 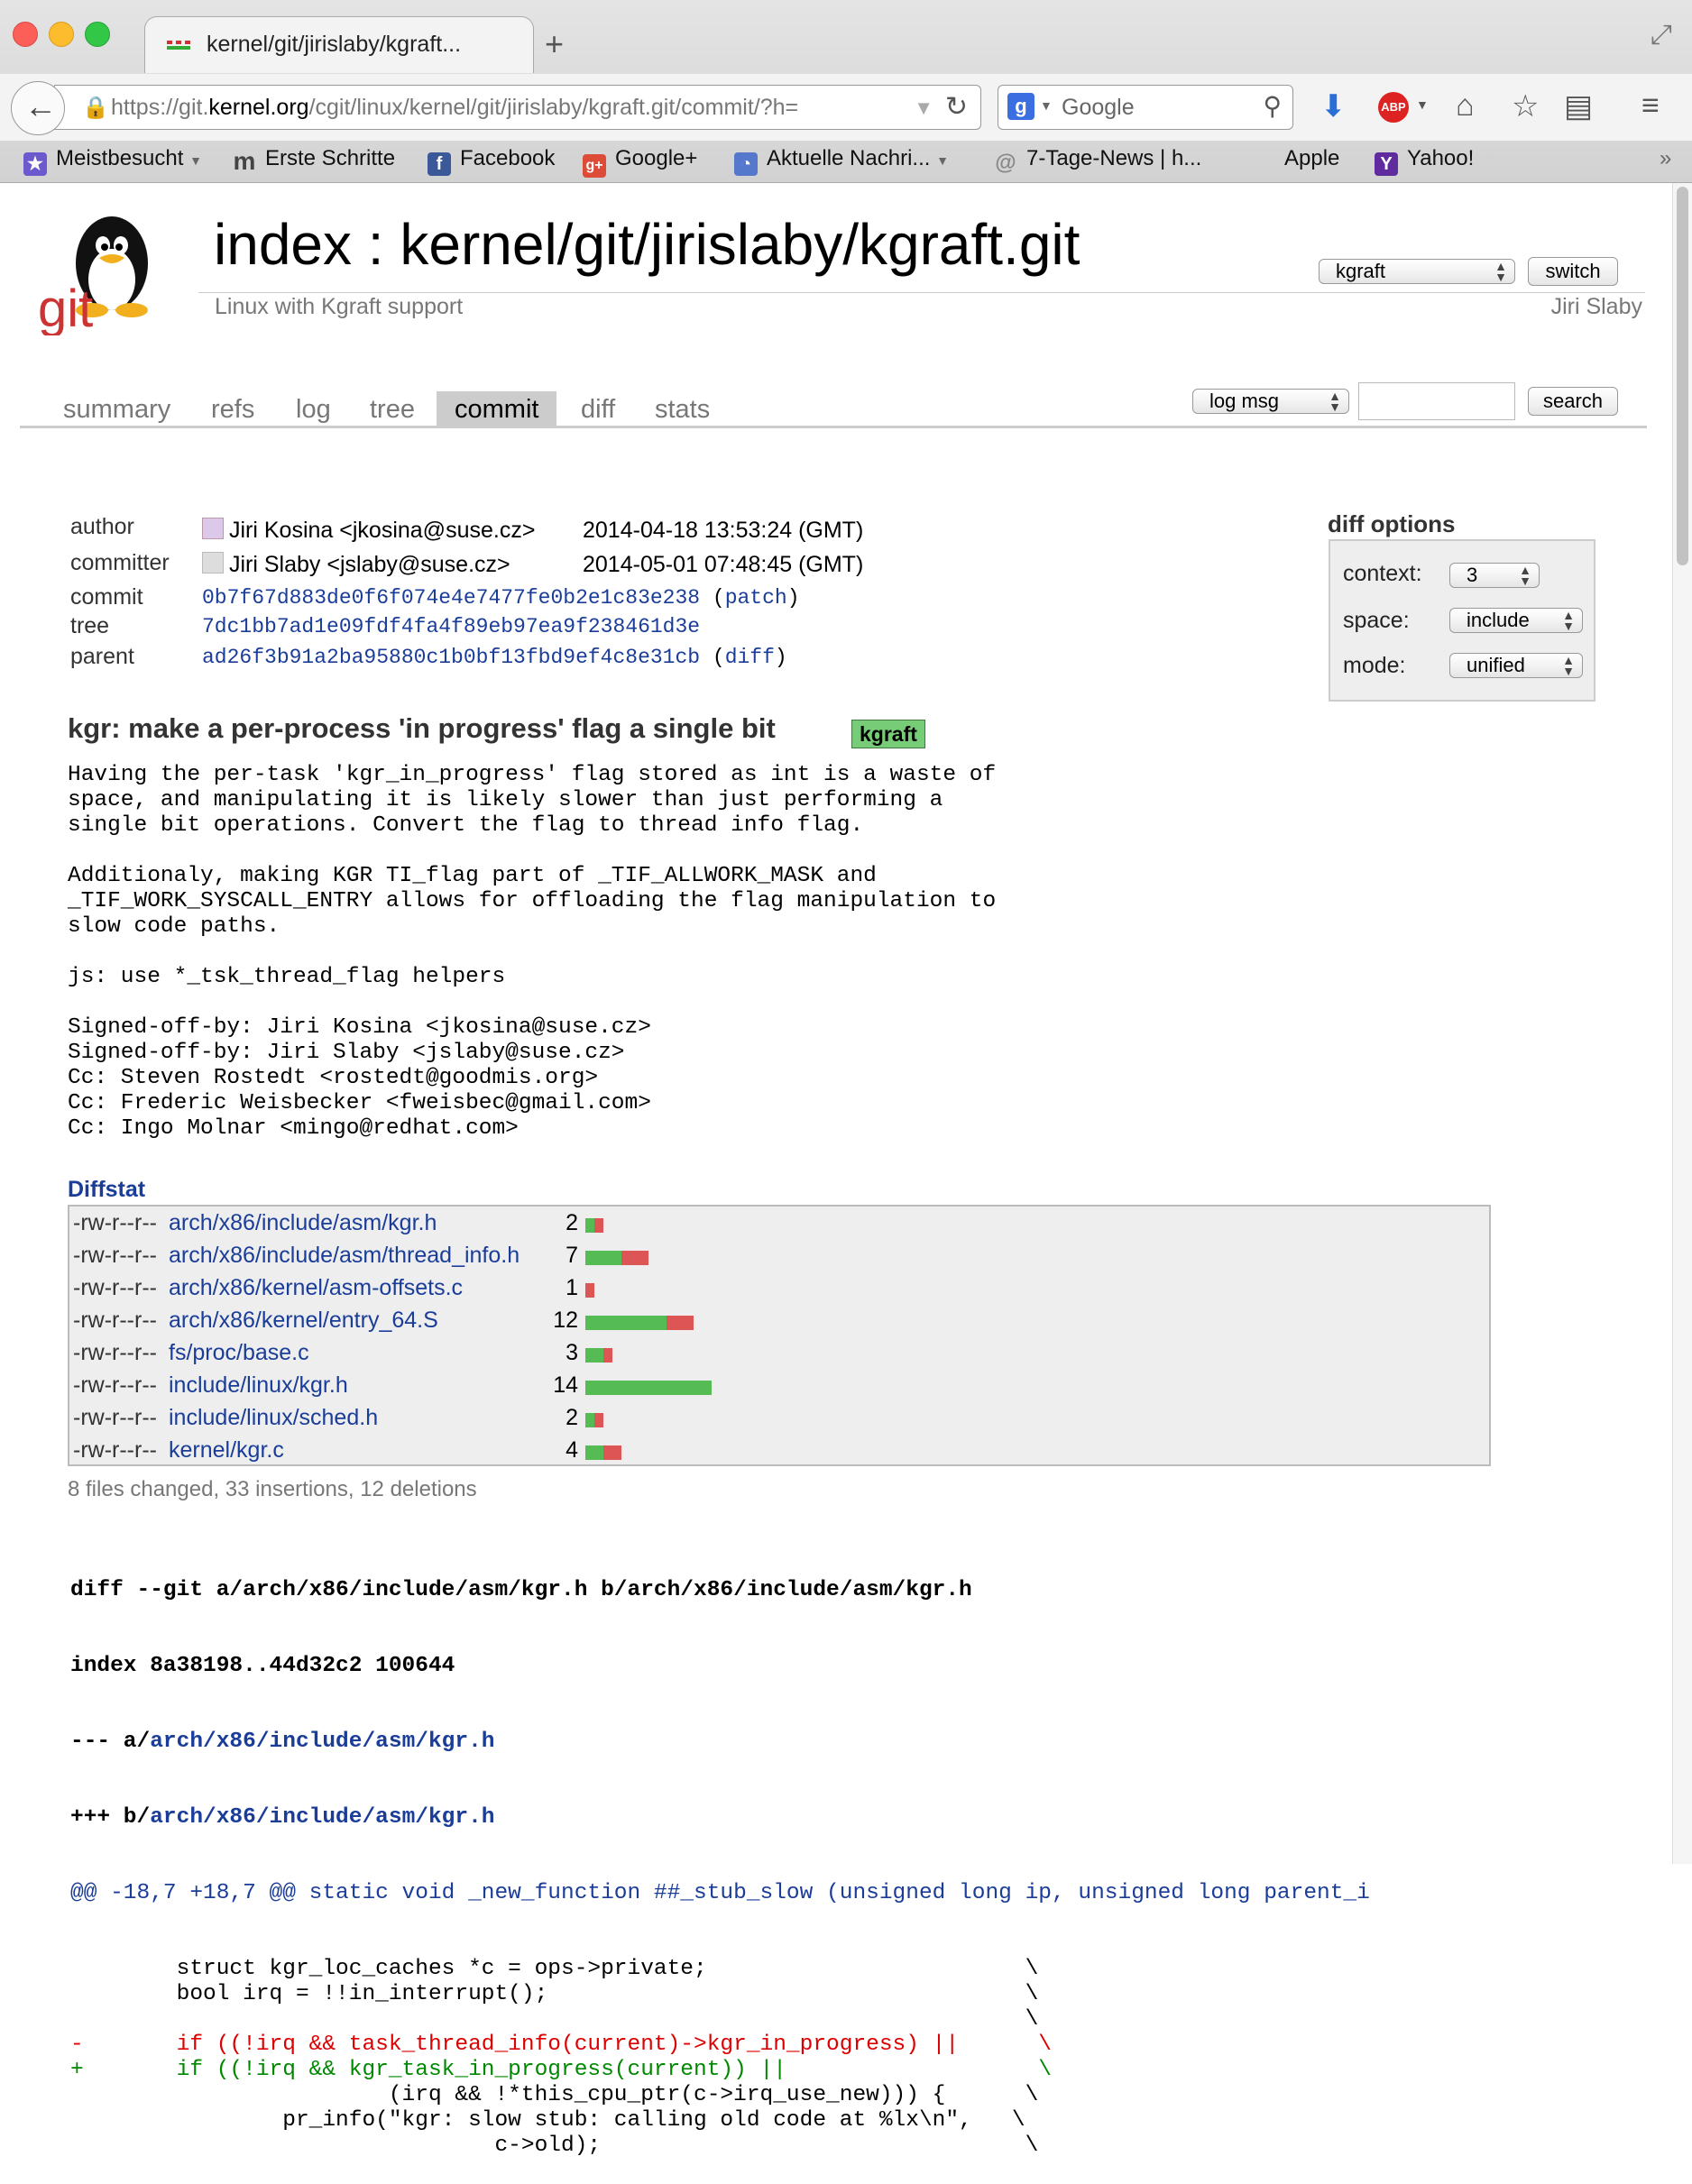 I want to click on search-button: search, so click(x=1573, y=401).